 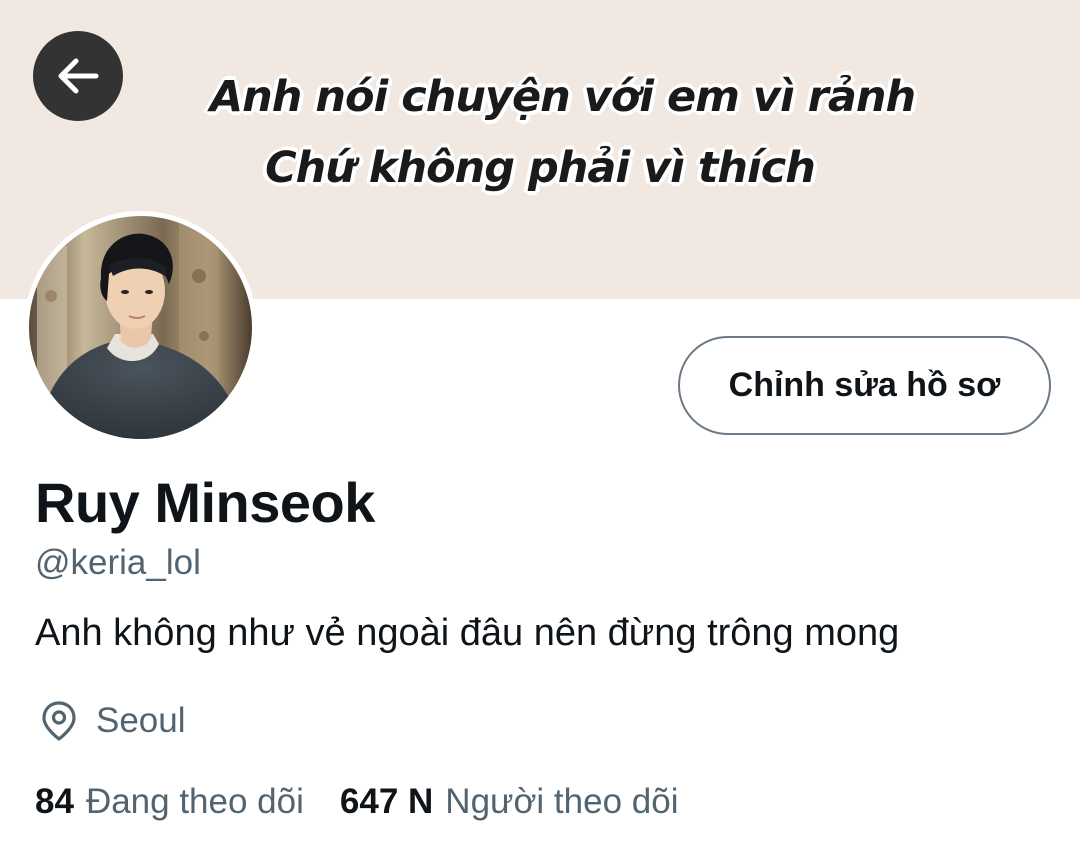 I want to click on following-link: 84 Đang theo dõi, so click(x=169, y=802).